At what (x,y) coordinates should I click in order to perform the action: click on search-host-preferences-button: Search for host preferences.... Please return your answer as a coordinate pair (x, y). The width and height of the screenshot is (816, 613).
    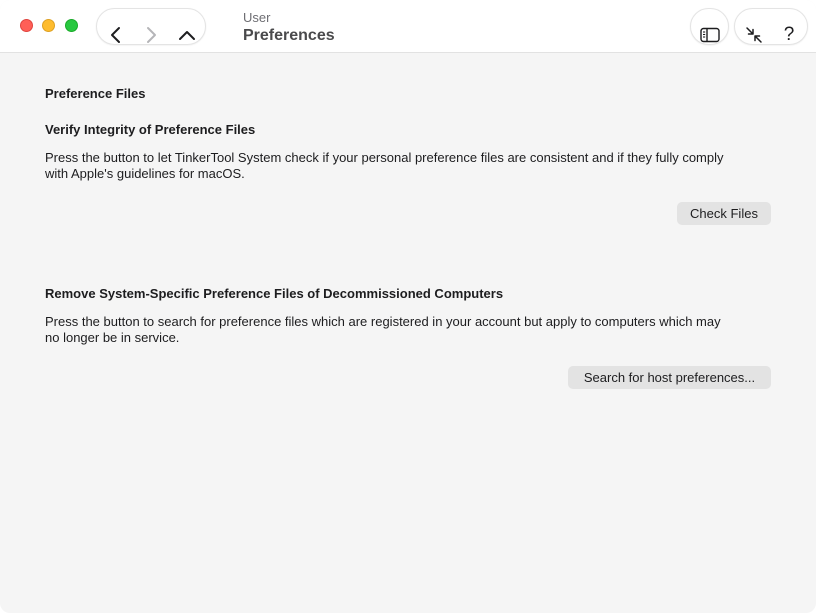
    Looking at the image, I should click on (669, 377).